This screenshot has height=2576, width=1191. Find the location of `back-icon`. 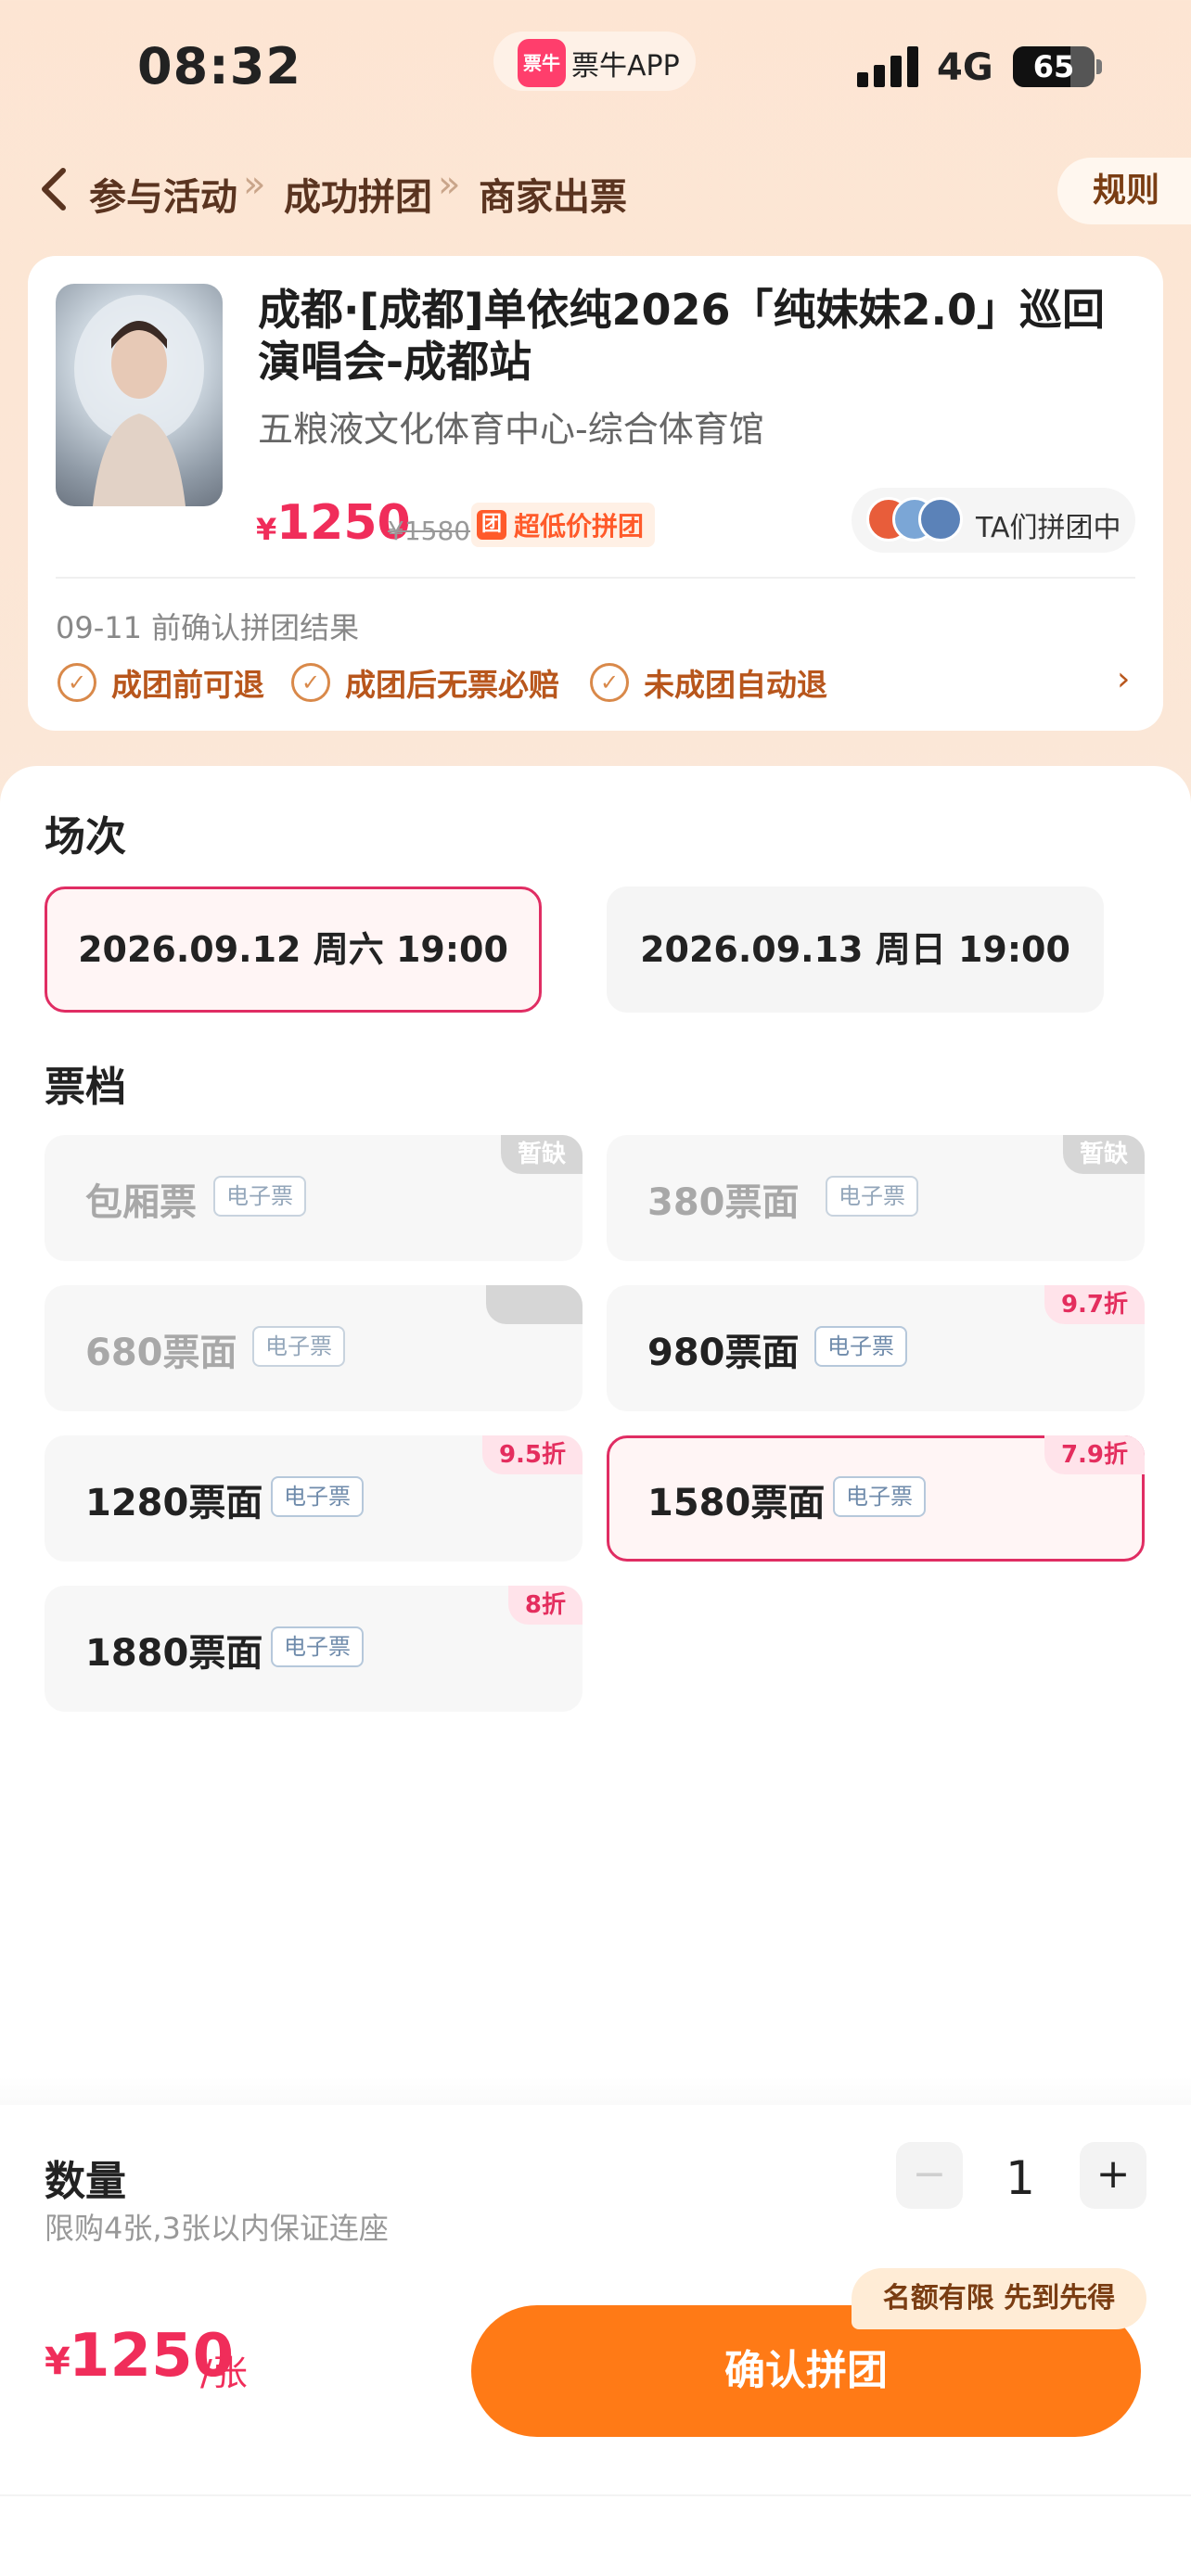

back-icon is located at coordinates (53, 189).